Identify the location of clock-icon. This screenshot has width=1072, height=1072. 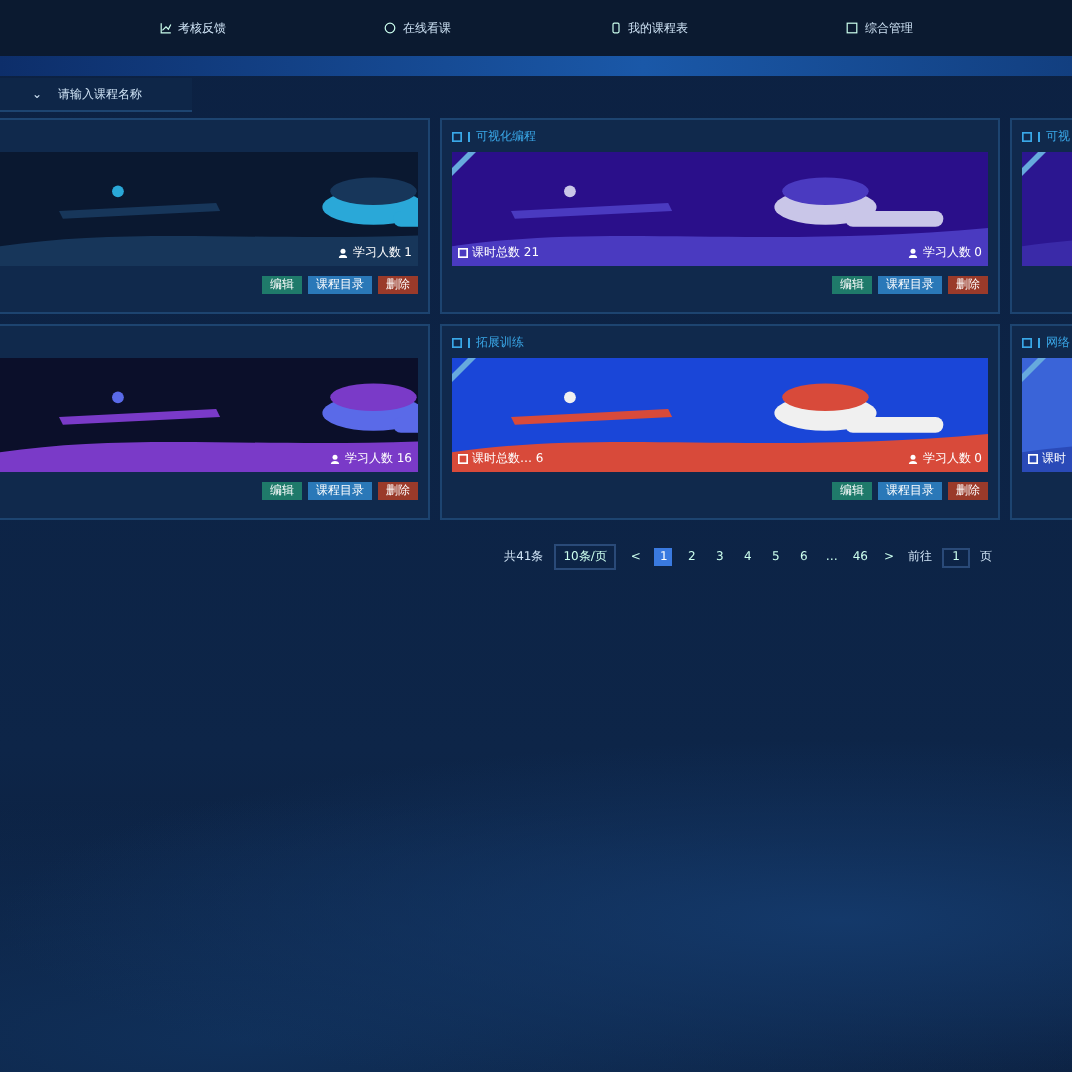
(390, 28).